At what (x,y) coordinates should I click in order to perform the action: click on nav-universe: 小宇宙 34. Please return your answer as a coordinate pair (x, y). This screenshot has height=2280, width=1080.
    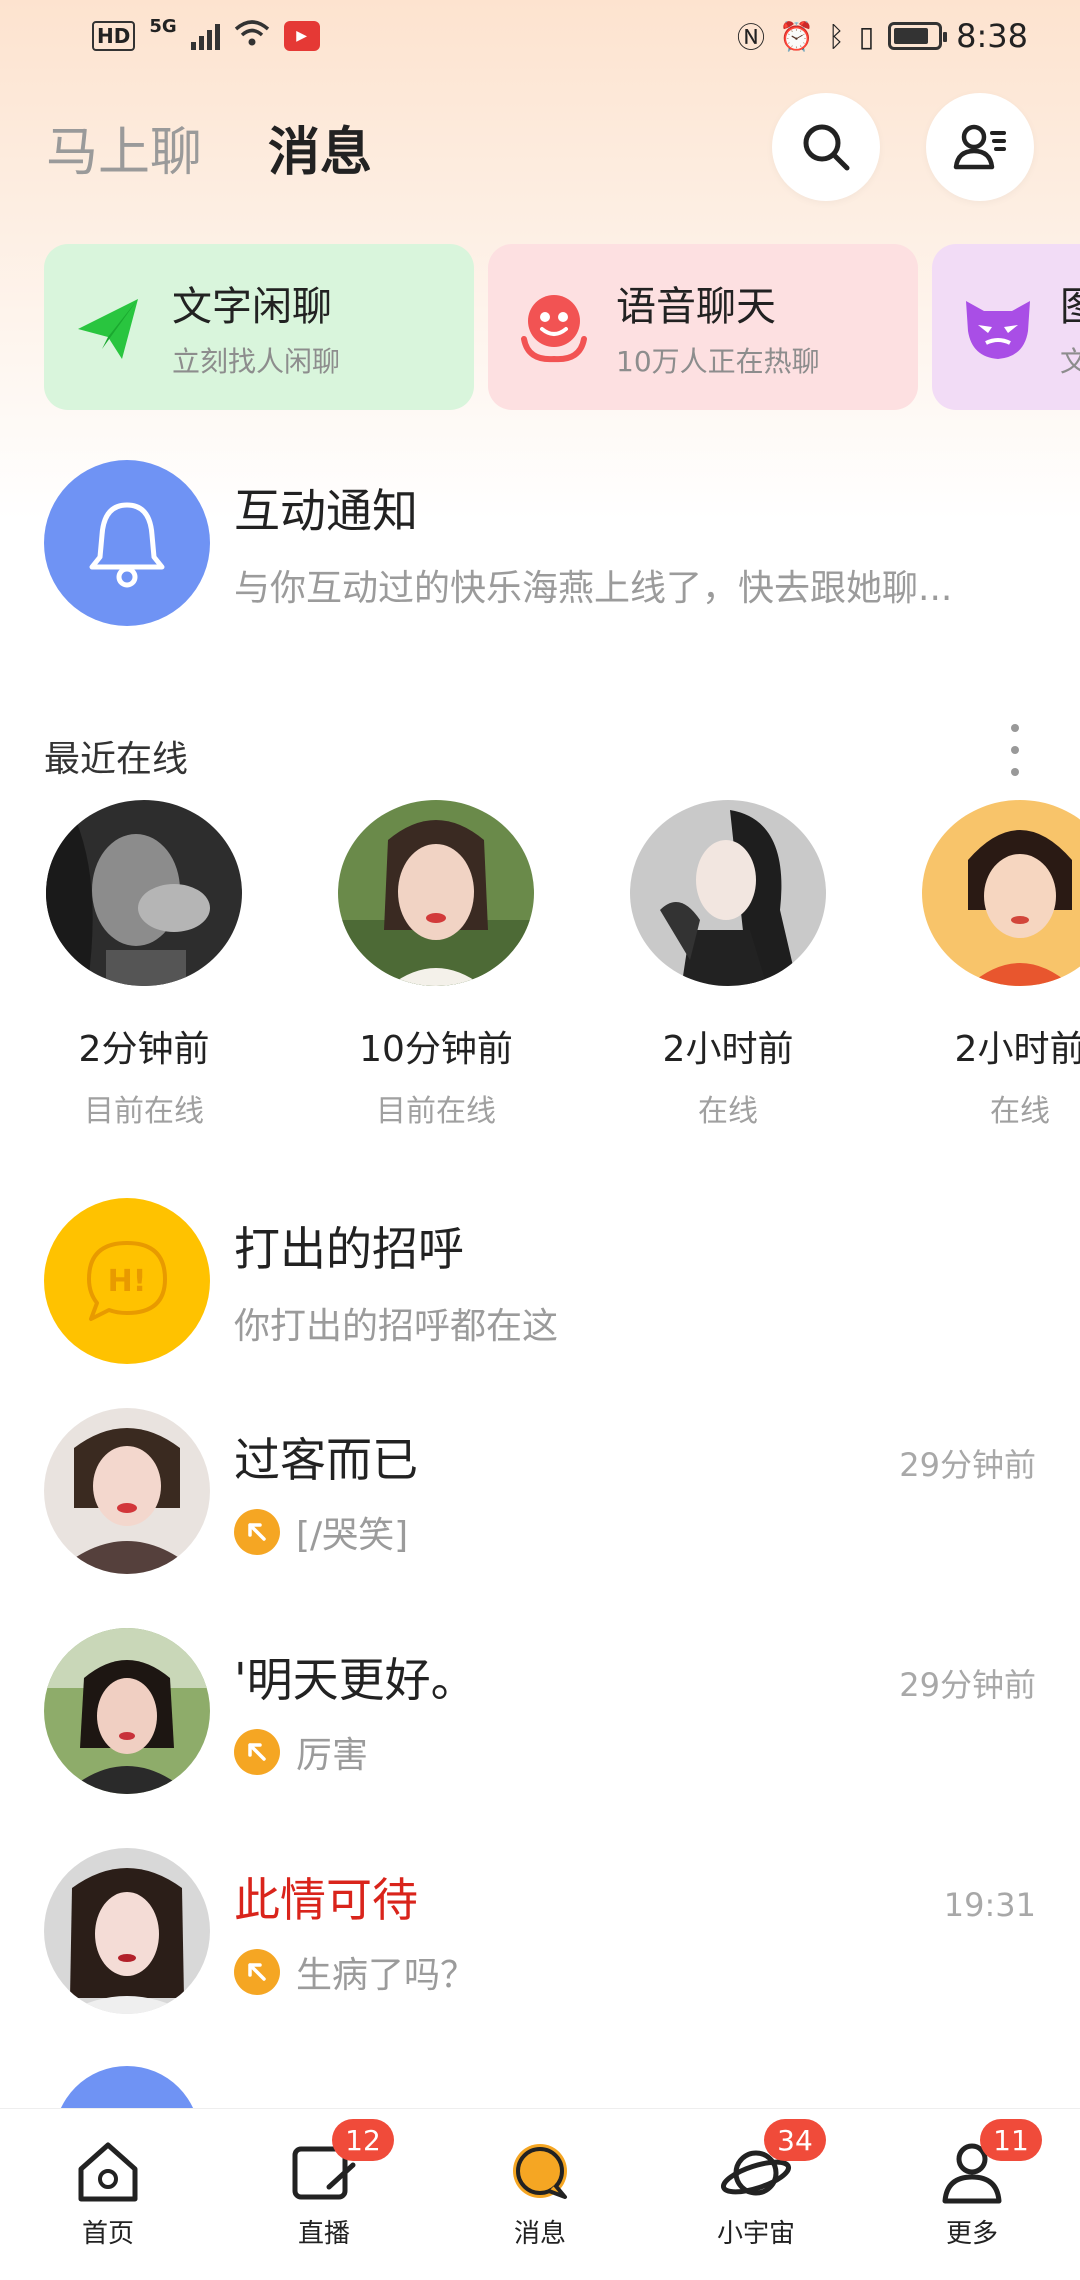
    Looking at the image, I should click on (756, 2184).